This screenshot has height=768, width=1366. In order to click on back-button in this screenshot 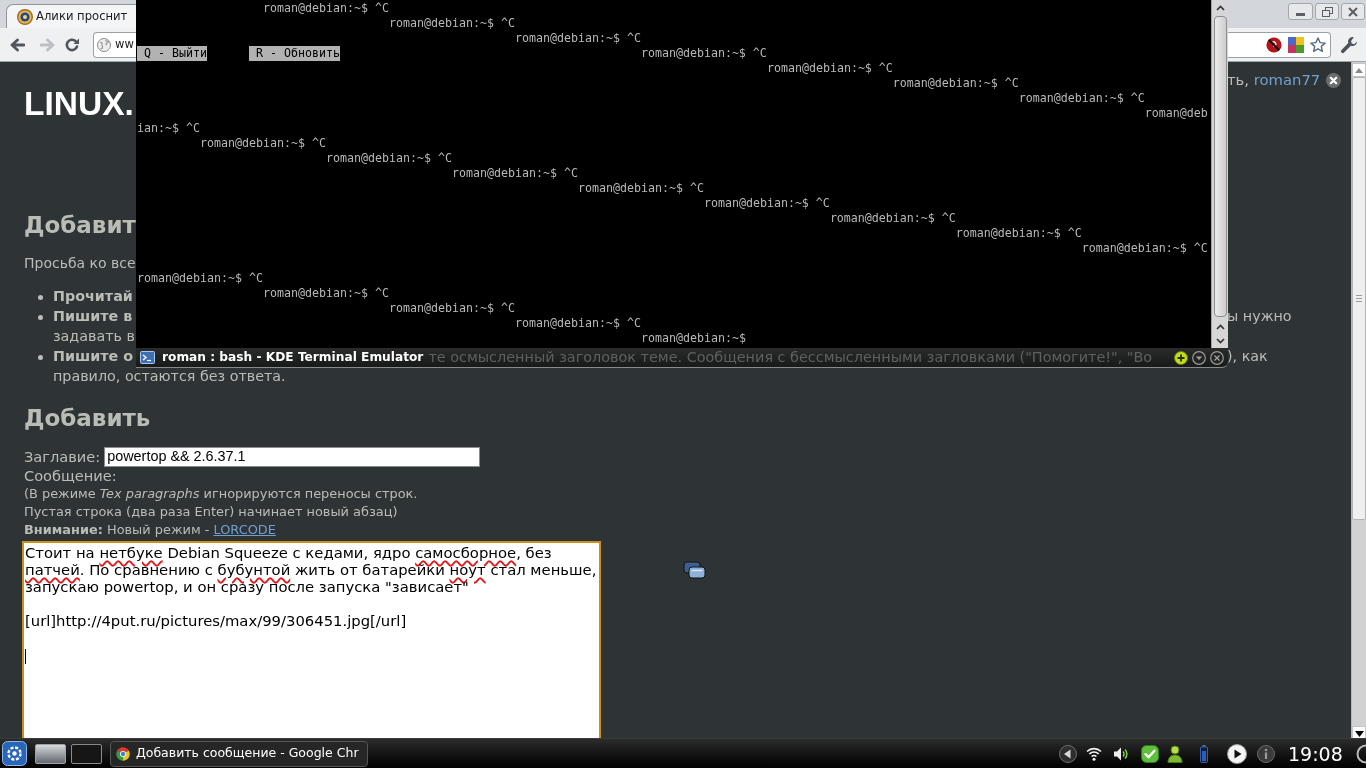, I will do `click(17, 44)`.